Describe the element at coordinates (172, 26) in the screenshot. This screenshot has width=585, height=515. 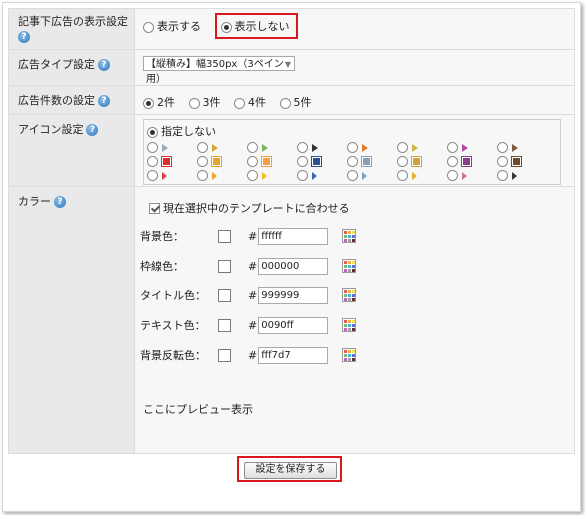
I see `radio-show: 表示する` at that location.